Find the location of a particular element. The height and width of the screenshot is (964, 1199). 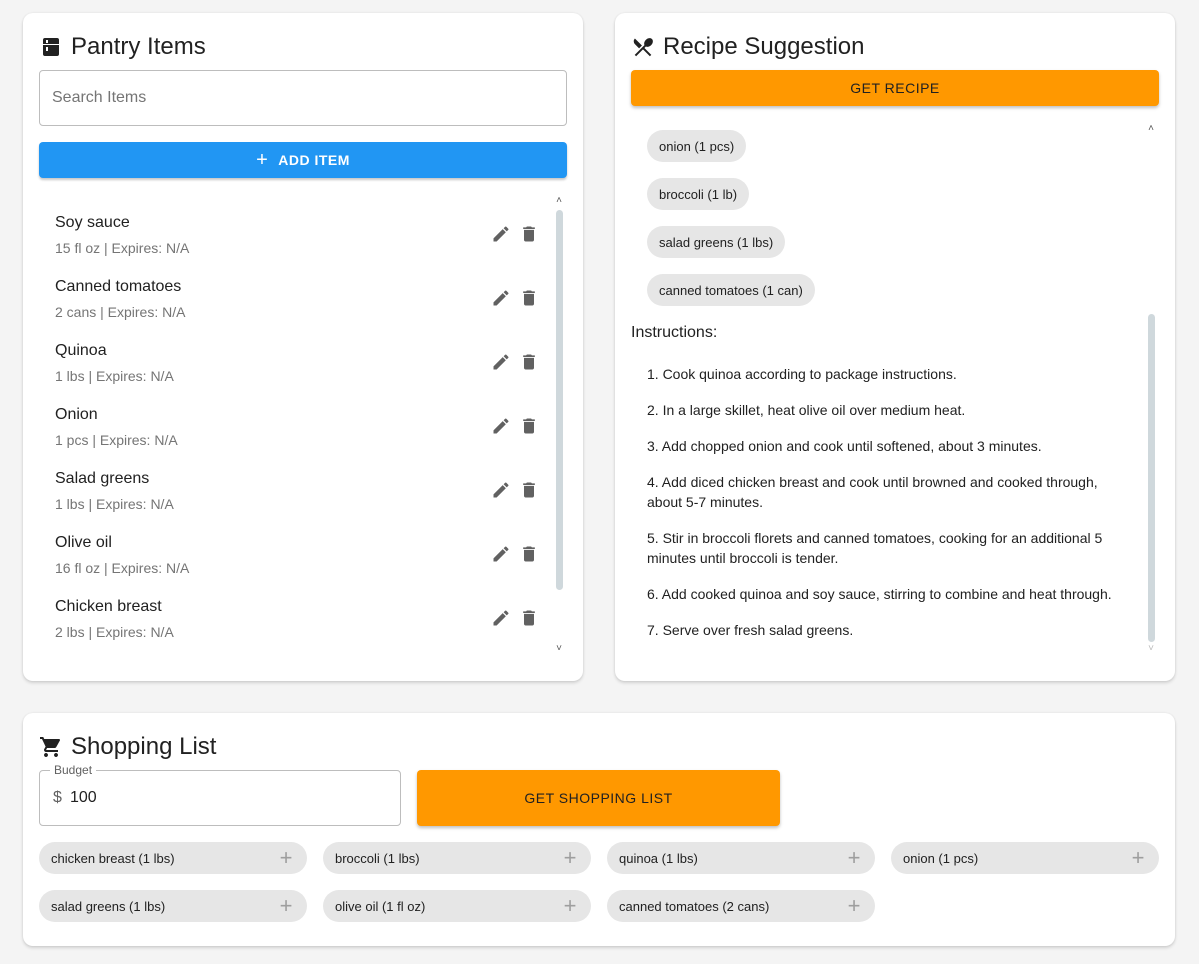

add-item-button: + ADD ITEM is located at coordinates (303, 160).